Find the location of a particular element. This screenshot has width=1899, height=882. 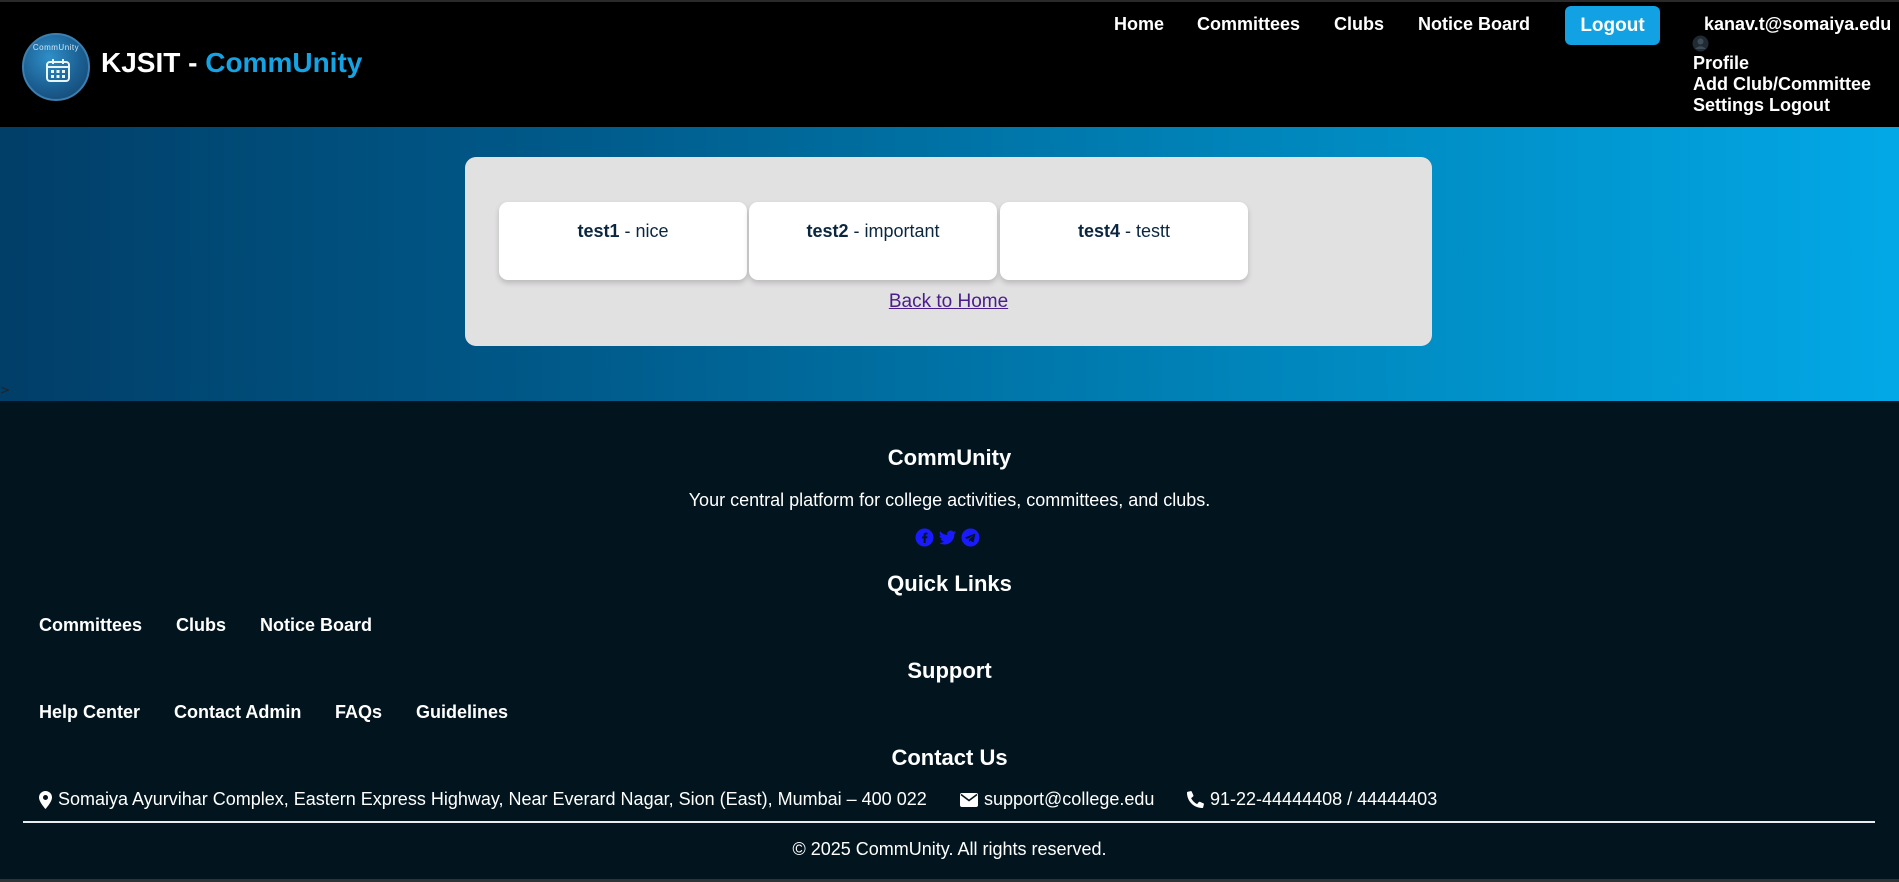

email-text: support@college.edu is located at coordinates (1069, 799).